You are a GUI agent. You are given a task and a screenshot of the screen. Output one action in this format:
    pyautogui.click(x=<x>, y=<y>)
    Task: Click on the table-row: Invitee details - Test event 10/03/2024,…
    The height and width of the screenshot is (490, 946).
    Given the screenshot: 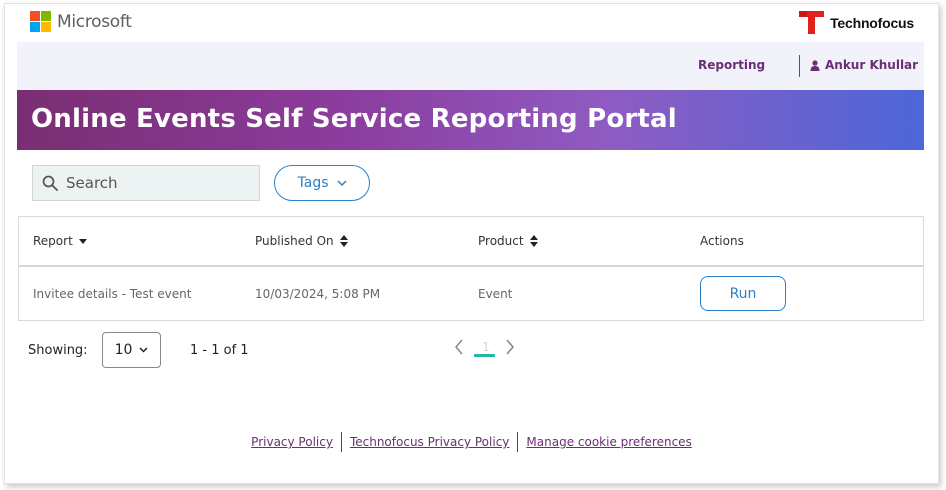 What is the action you would take?
    pyautogui.click(x=471, y=293)
    